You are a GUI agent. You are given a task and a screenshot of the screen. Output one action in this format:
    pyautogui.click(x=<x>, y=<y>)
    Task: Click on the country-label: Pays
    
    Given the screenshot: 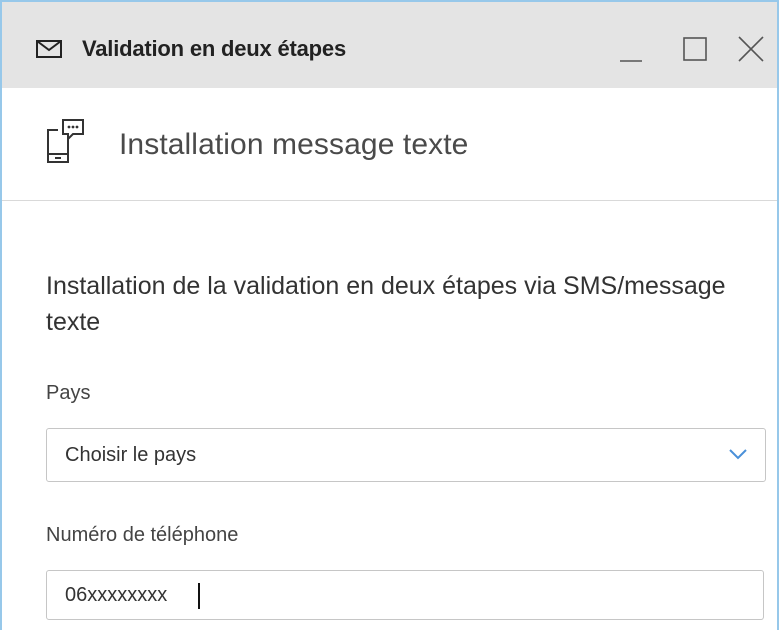 What is the action you would take?
    pyautogui.click(x=68, y=393)
    